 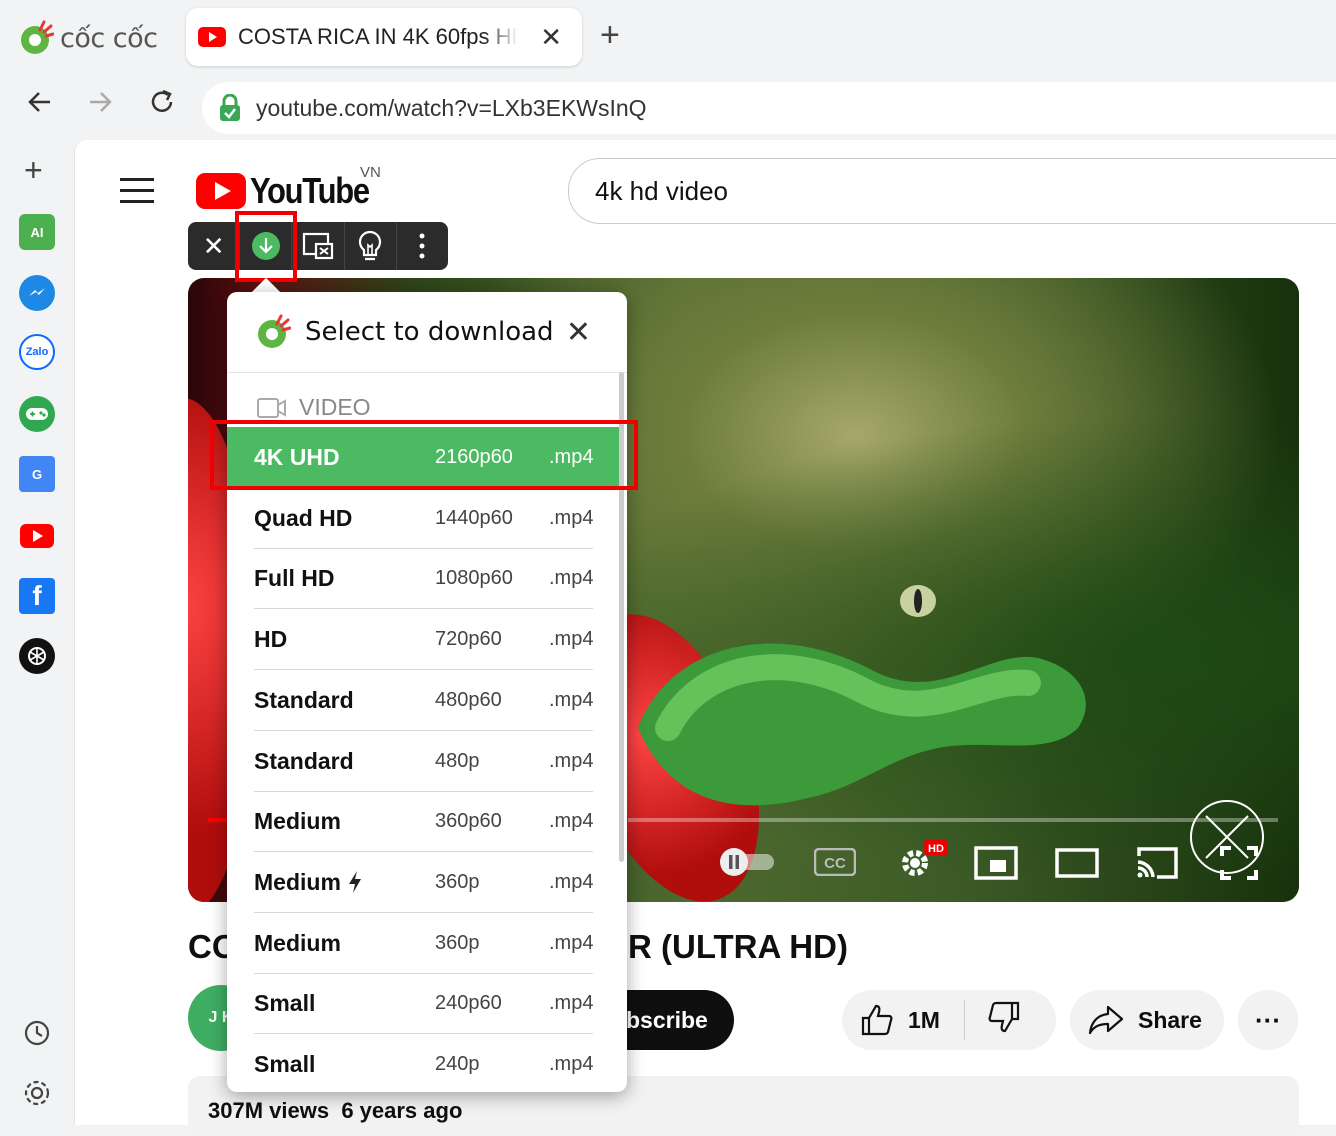 I want to click on sidebar-translate-icon: G, so click(x=37, y=474).